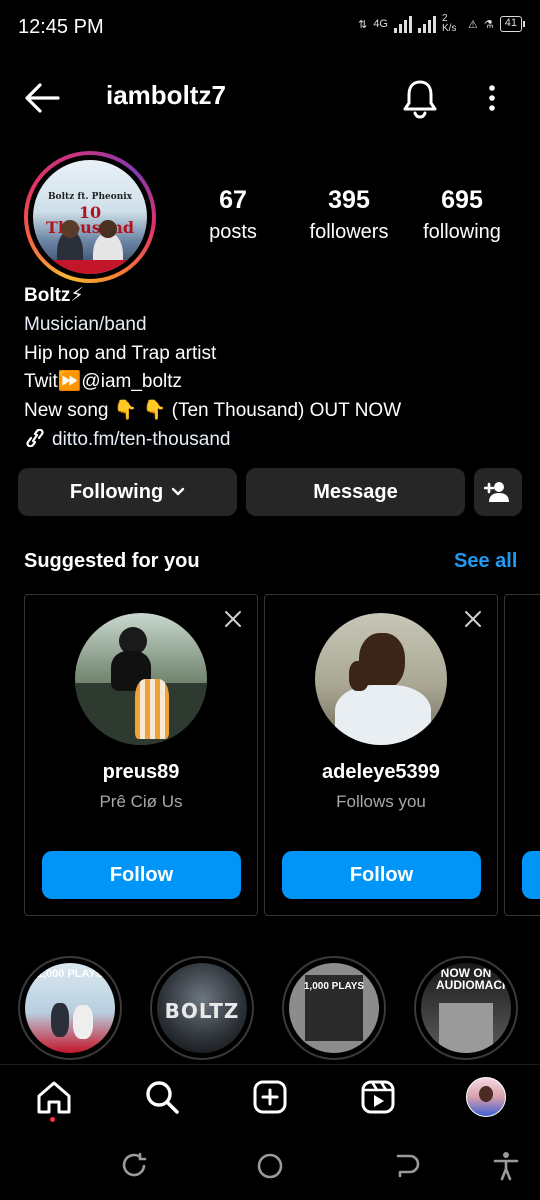 The image size is (540, 1200). Describe the element at coordinates (378, 1097) in the screenshot. I see `reels-icon` at that location.